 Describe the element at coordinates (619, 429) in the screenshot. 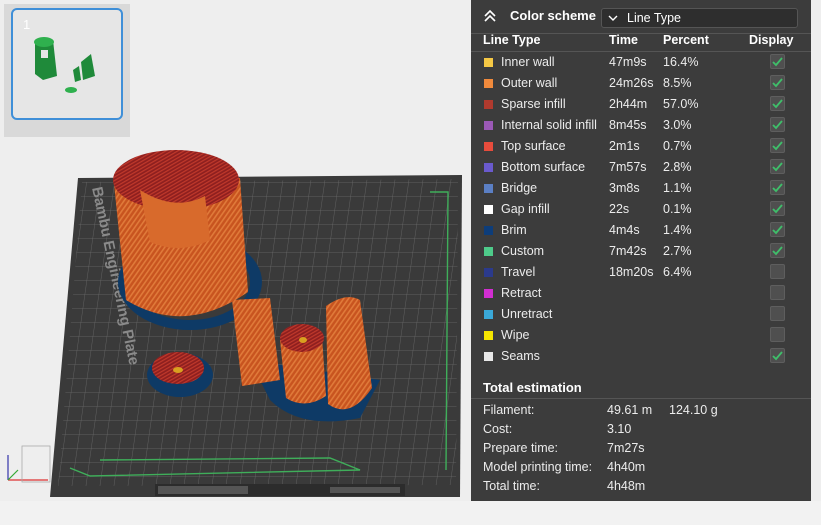

I see `estimation-value: 3.10` at that location.